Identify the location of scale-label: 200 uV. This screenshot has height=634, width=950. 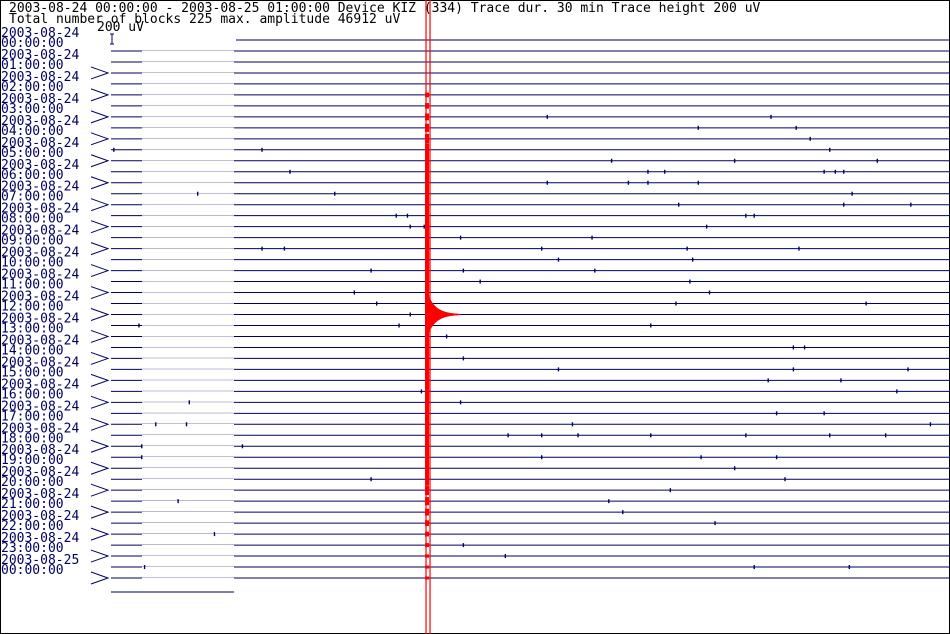
(120, 27).